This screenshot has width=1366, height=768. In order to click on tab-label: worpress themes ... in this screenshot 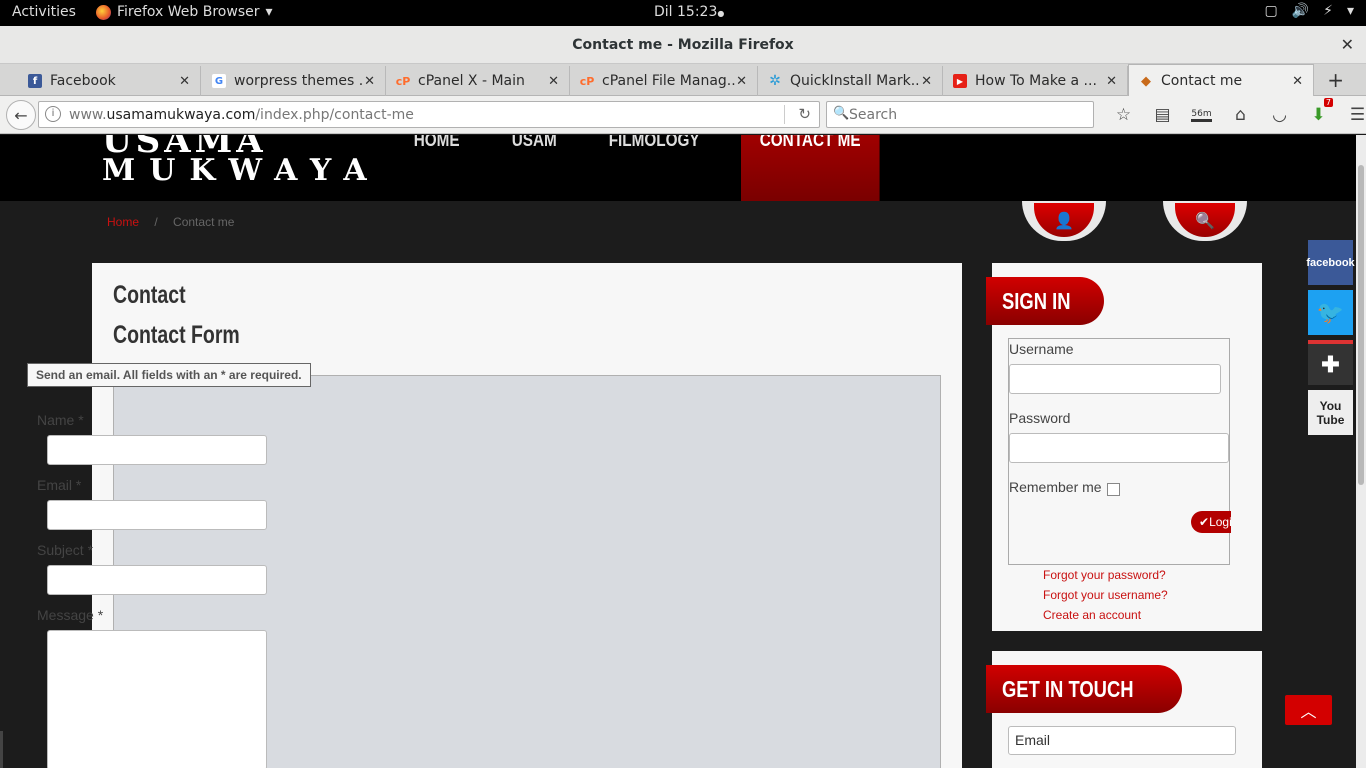, I will do `click(299, 81)`.